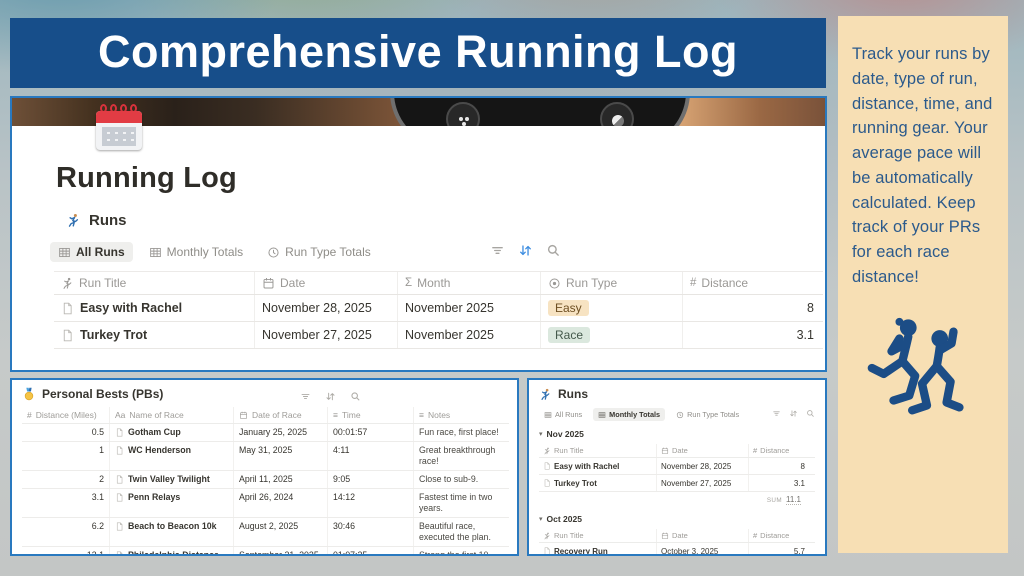 The height and width of the screenshot is (576, 1024). What do you see at coordinates (273, 432) in the screenshot?
I see `pb-race-date: January 25, 2025` at bounding box center [273, 432].